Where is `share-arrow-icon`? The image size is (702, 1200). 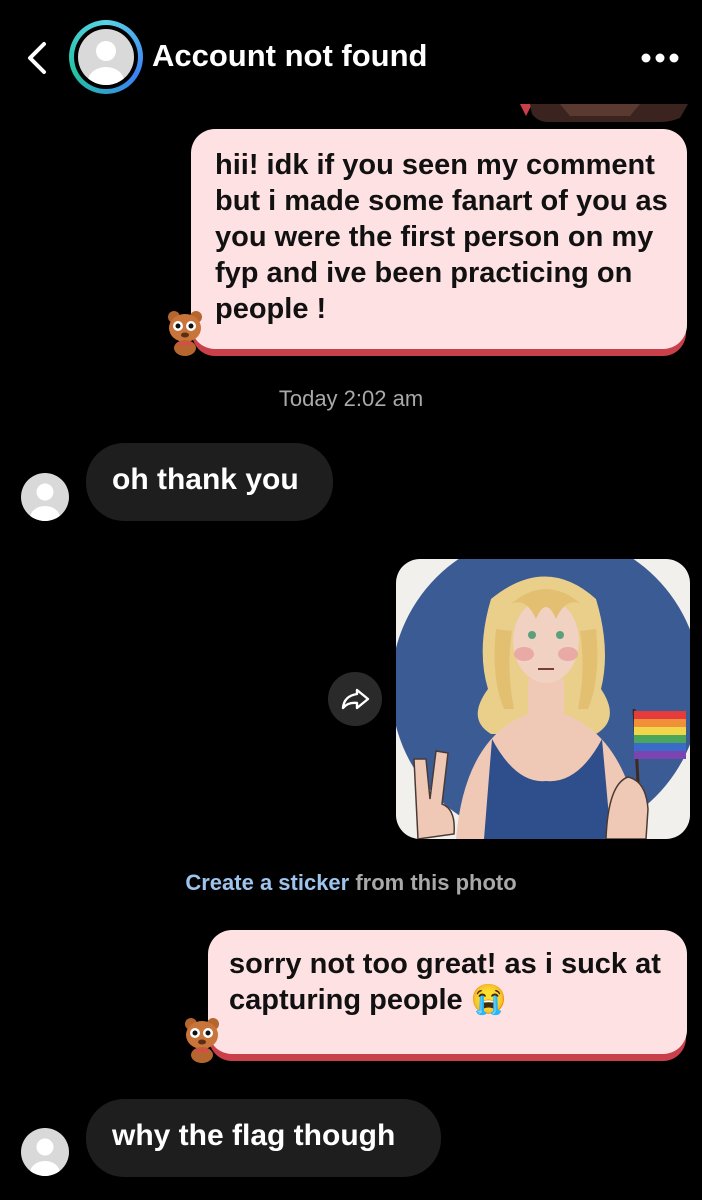
share-arrow-icon is located at coordinates (355, 699).